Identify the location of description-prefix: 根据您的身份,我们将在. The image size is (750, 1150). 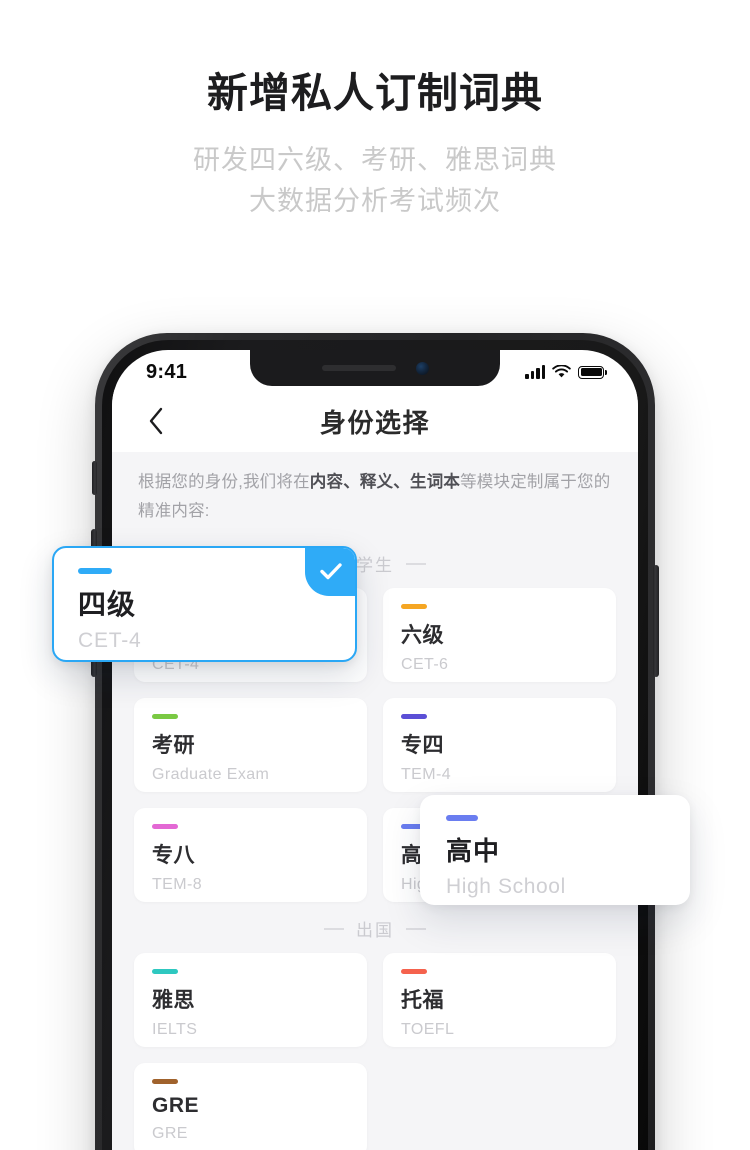
(224, 482).